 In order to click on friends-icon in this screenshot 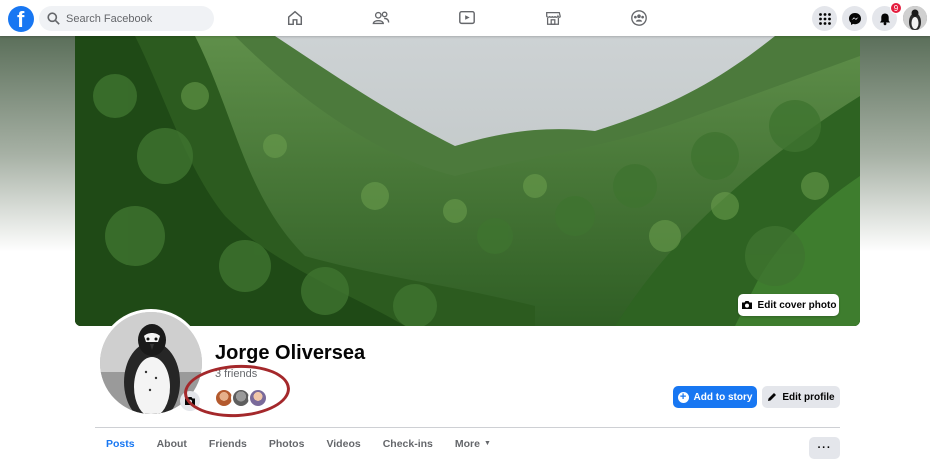, I will do `click(381, 18)`.